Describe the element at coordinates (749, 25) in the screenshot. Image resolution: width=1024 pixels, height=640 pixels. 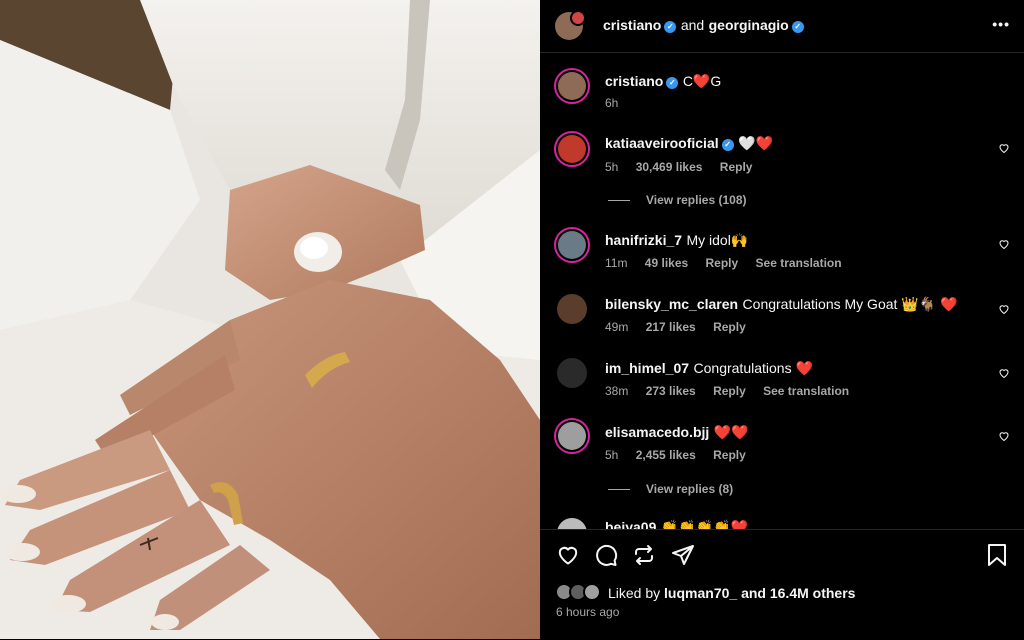
I see `header-user2: georginagio` at that location.